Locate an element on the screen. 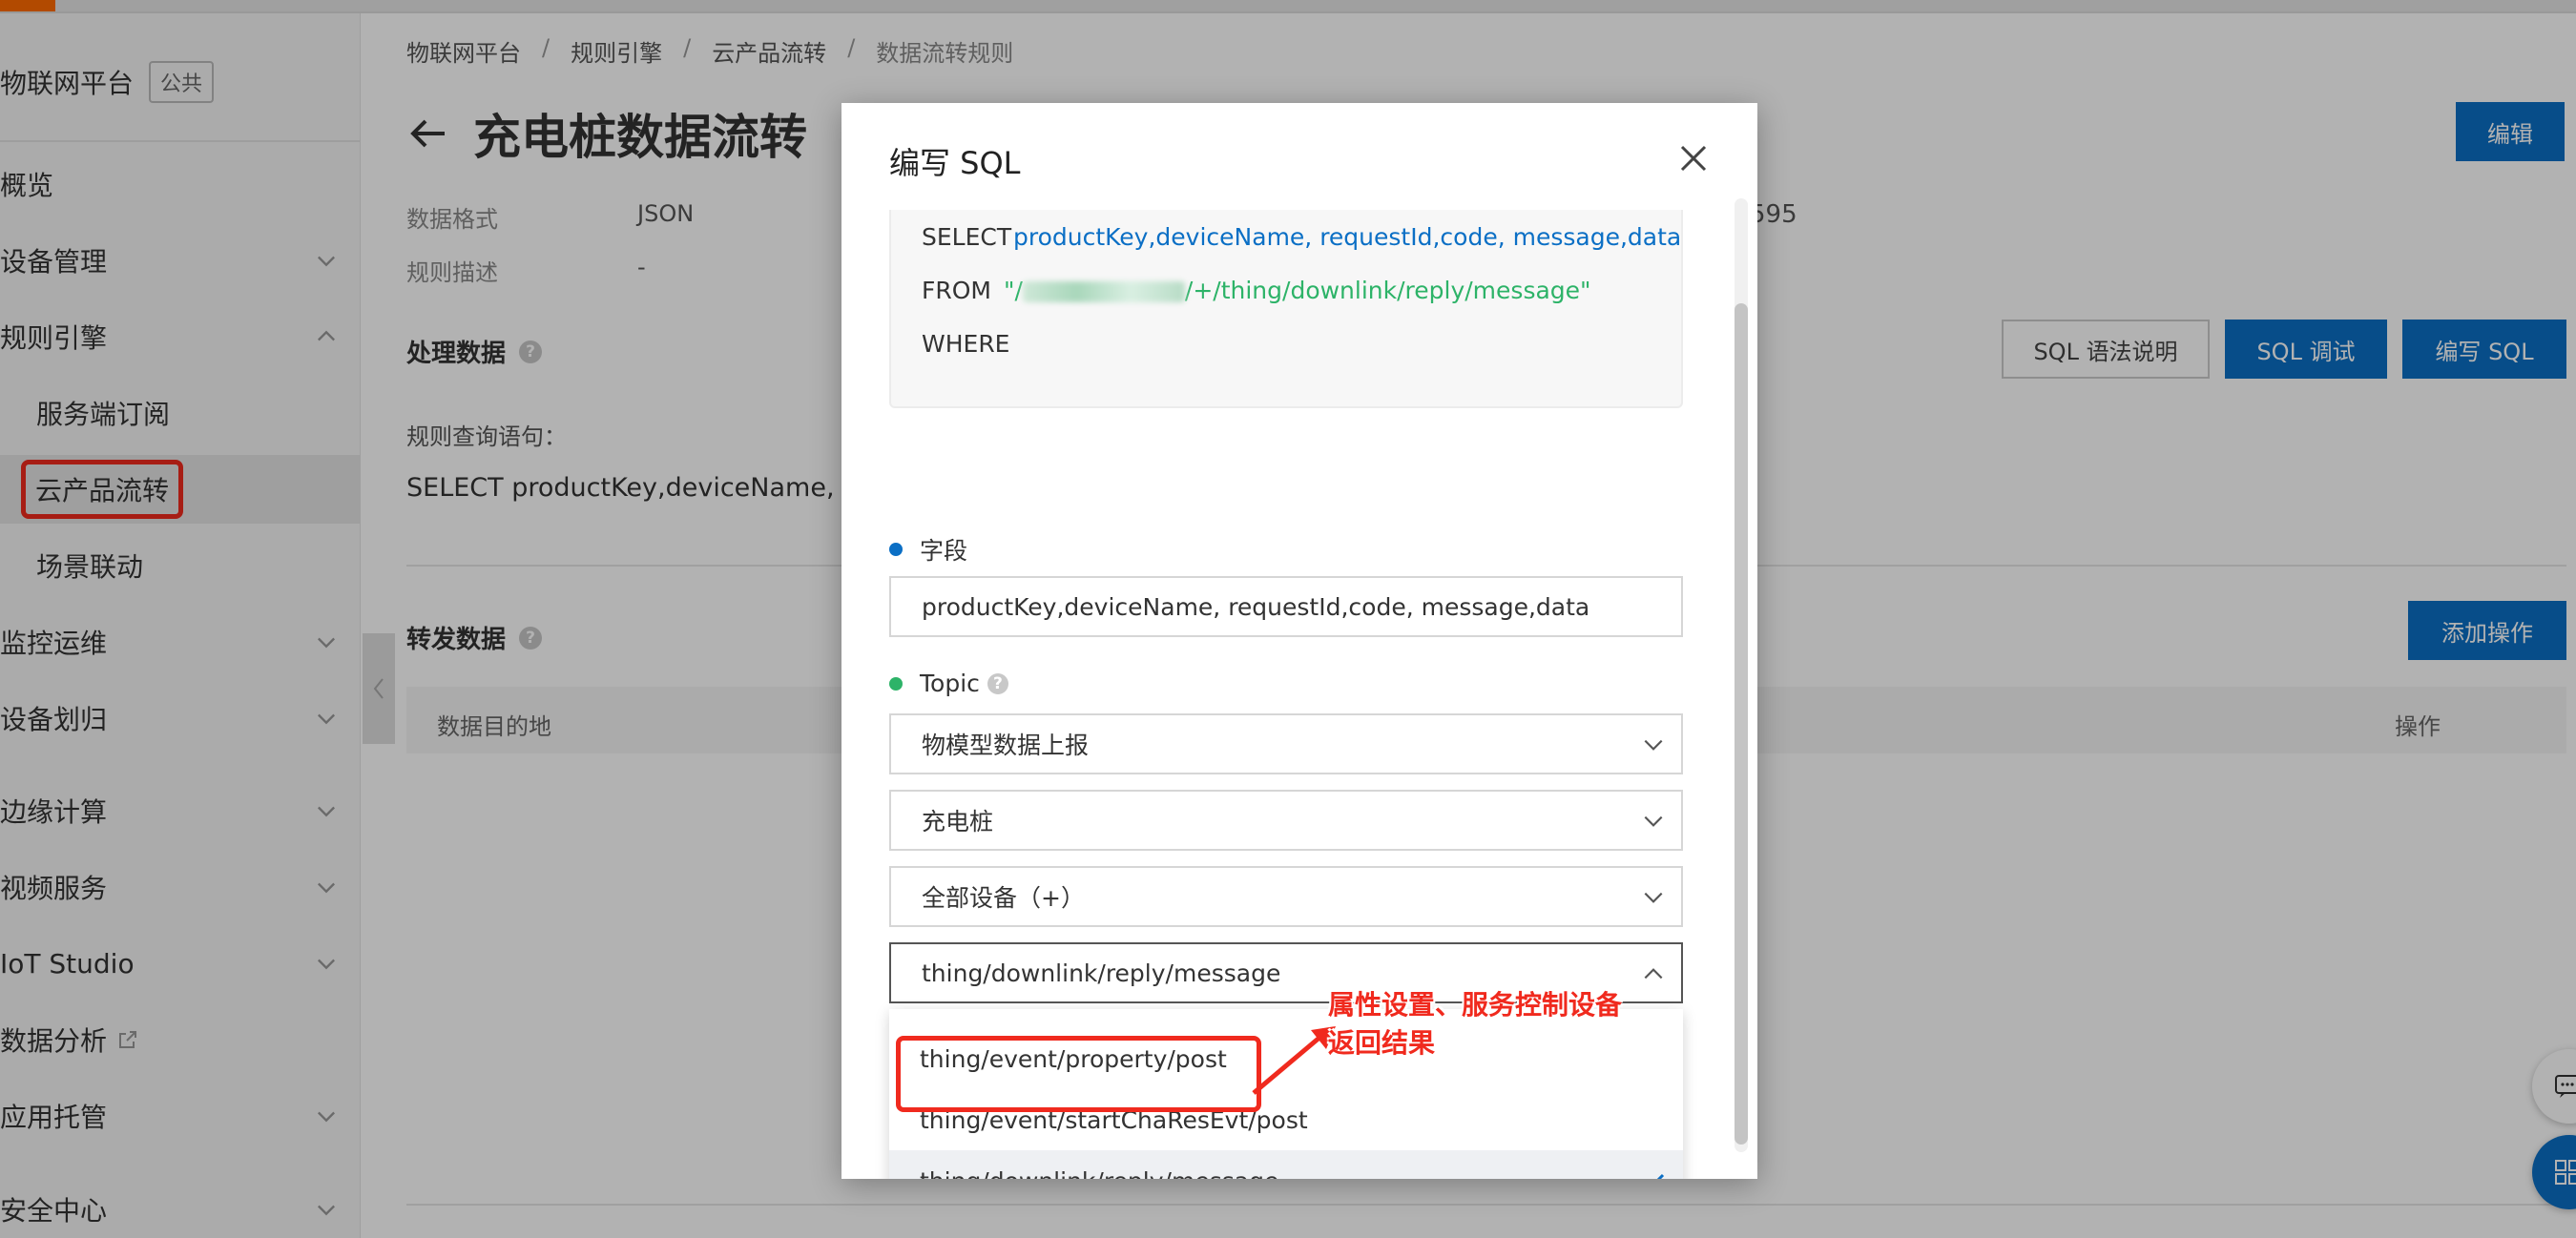 The width and height of the screenshot is (2576, 1238). close-icon is located at coordinates (1693, 158).